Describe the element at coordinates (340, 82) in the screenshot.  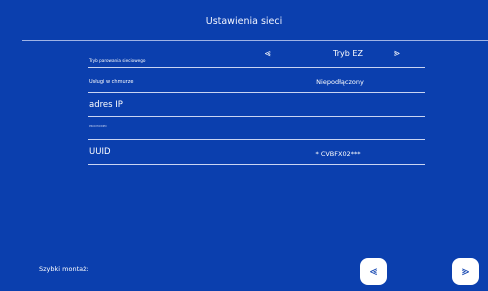
I see `cloud-services-status: Niepodłączony` at that location.